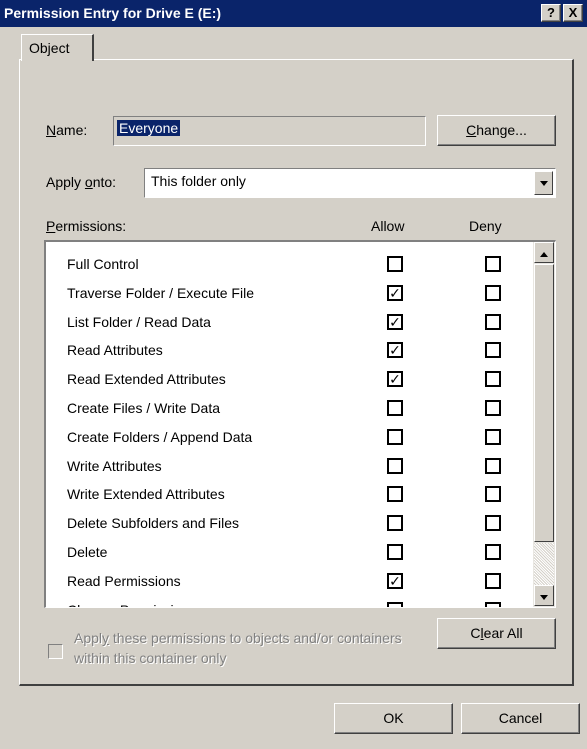 This screenshot has width=587, height=749. Describe the element at coordinates (291, 408) in the screenshot. I see `permission-row: Create Files / Write Data` at that location.